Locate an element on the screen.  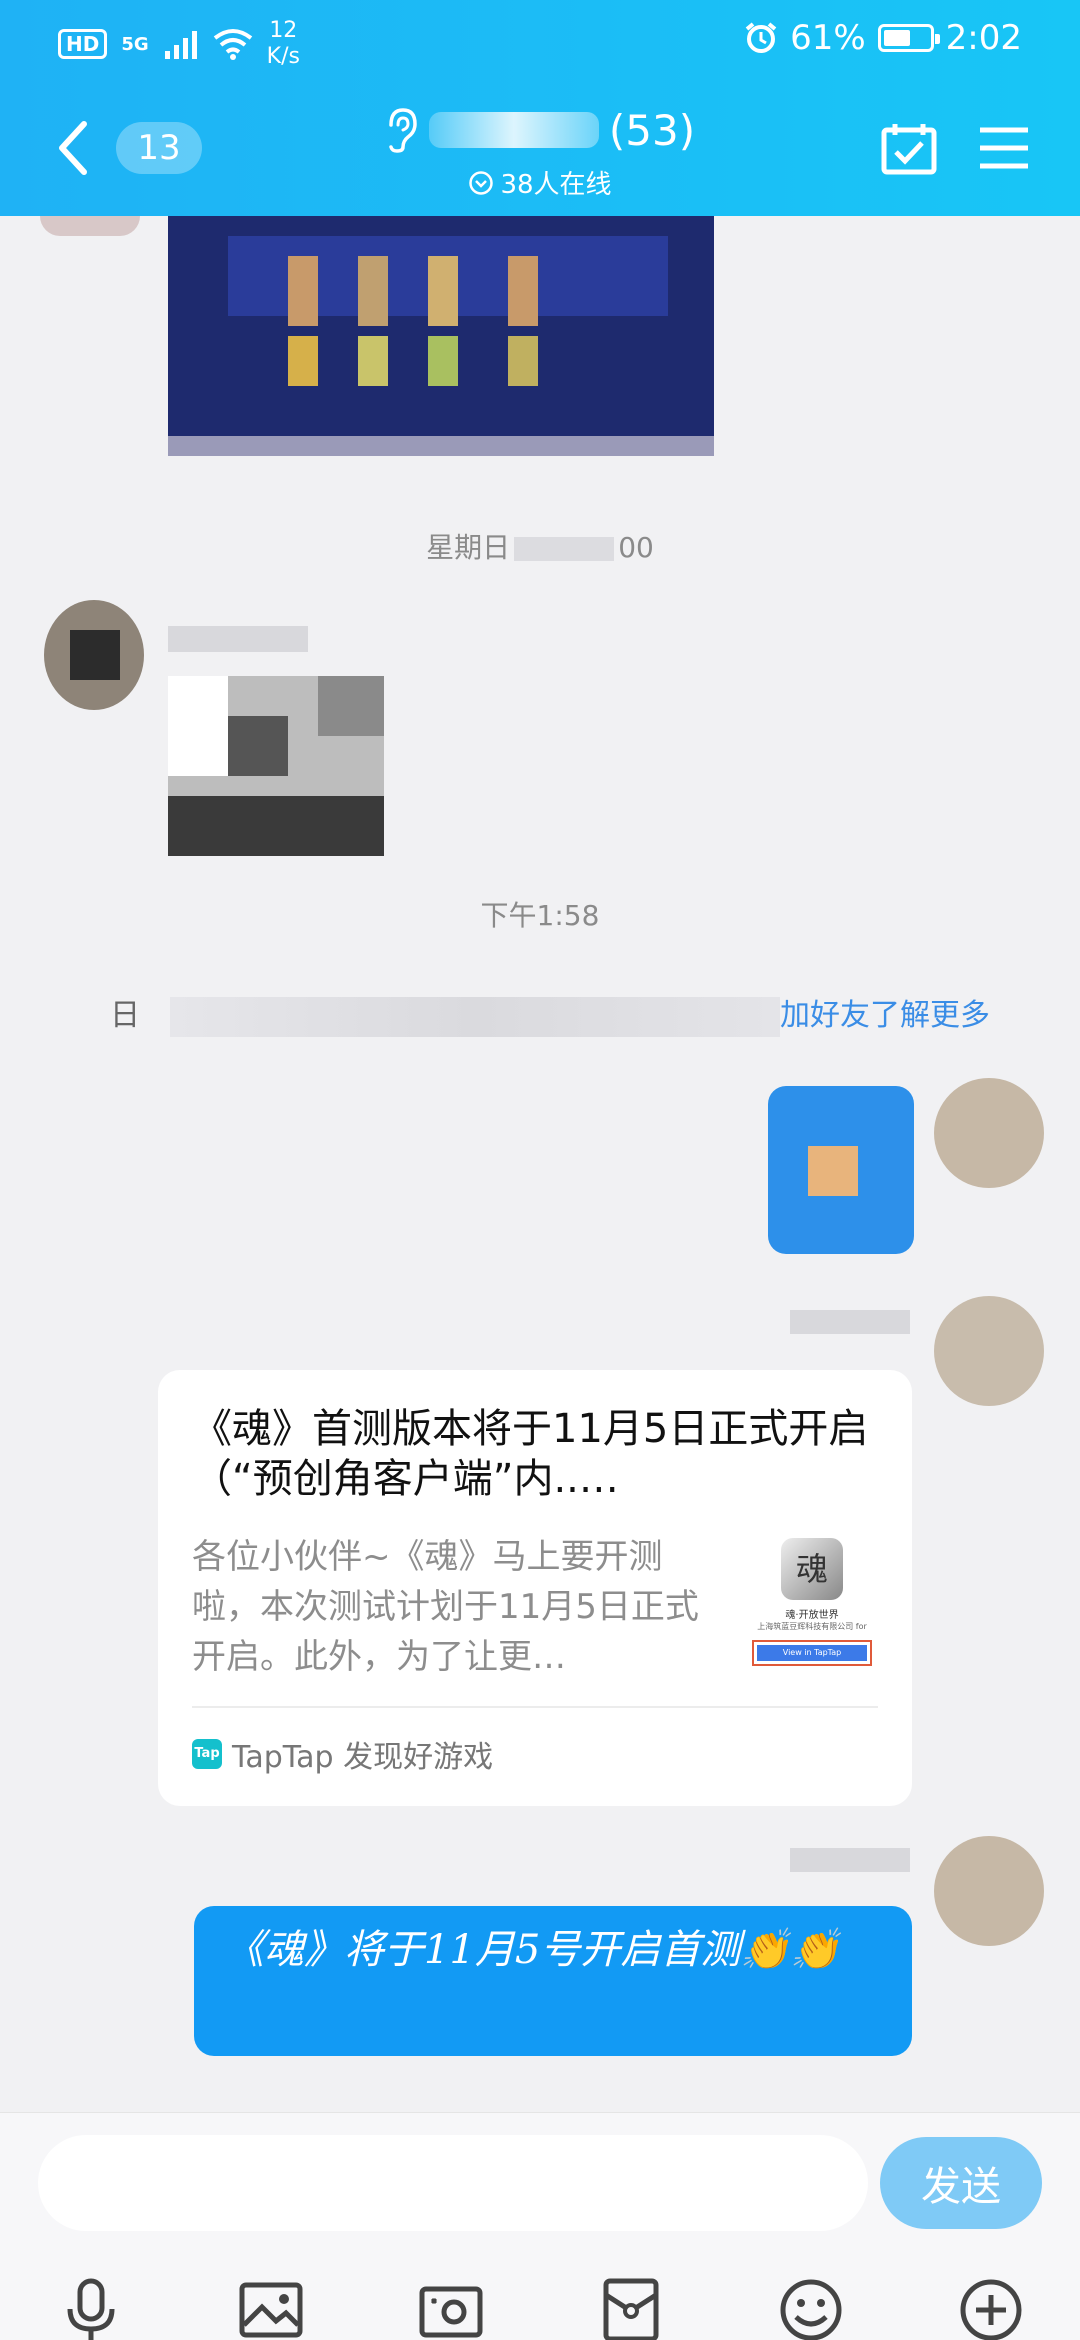
card-divider is located at coordinates (535, 1707).